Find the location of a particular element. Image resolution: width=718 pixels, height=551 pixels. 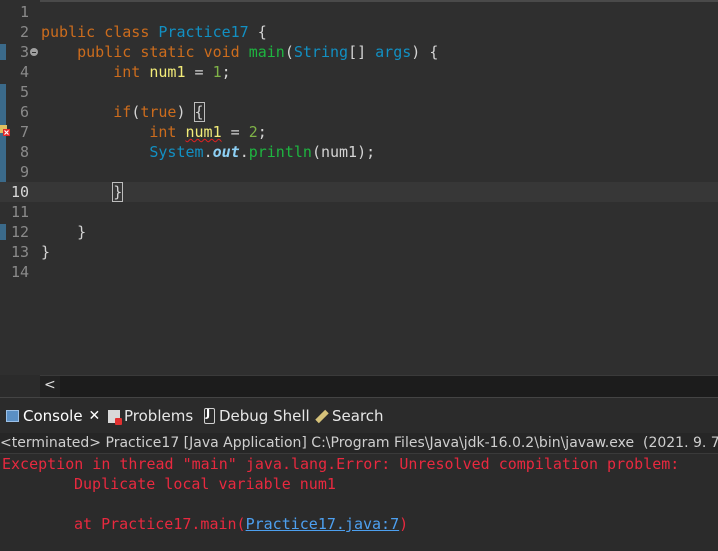

line-number: 12 is located at coordinates (19, 232).